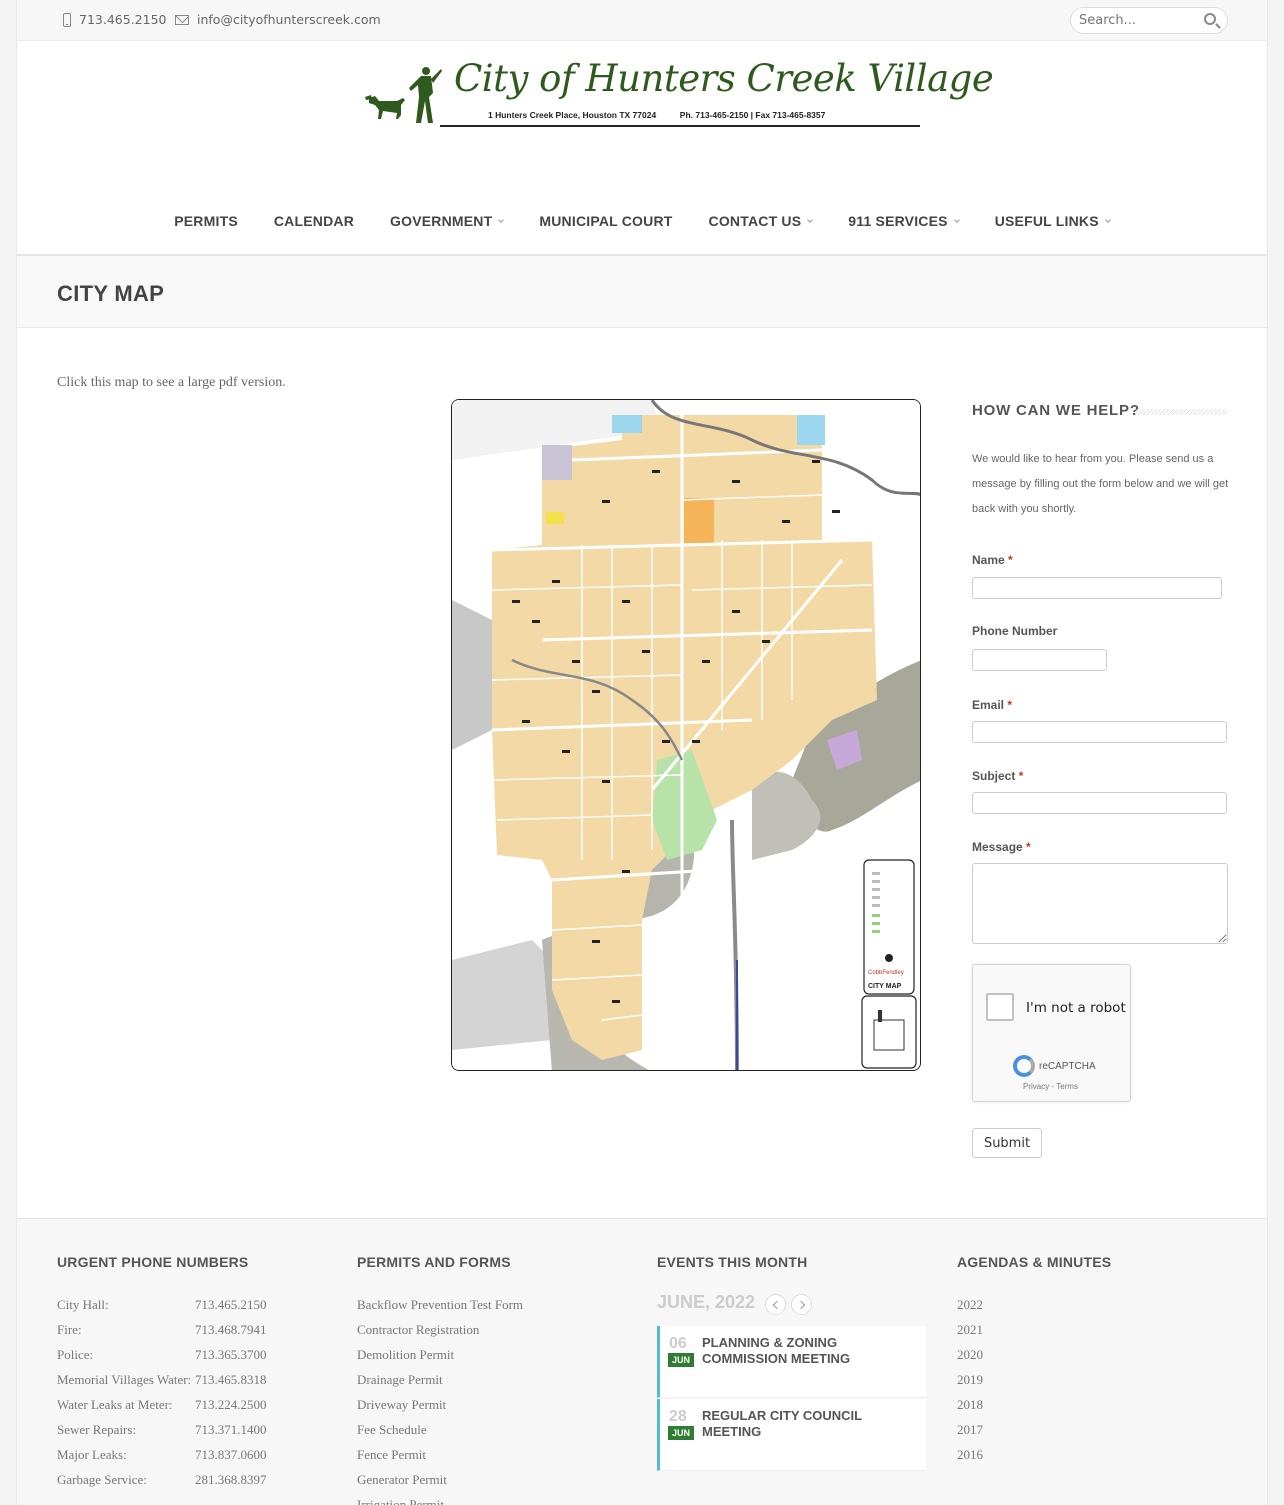 The width and height of the screenshot is (1284, 1505). What do you see at coordinates (1000, 1007) in the screenshot?
I see `recaptcha-checkbox` at bounding box center [1000, 1007].